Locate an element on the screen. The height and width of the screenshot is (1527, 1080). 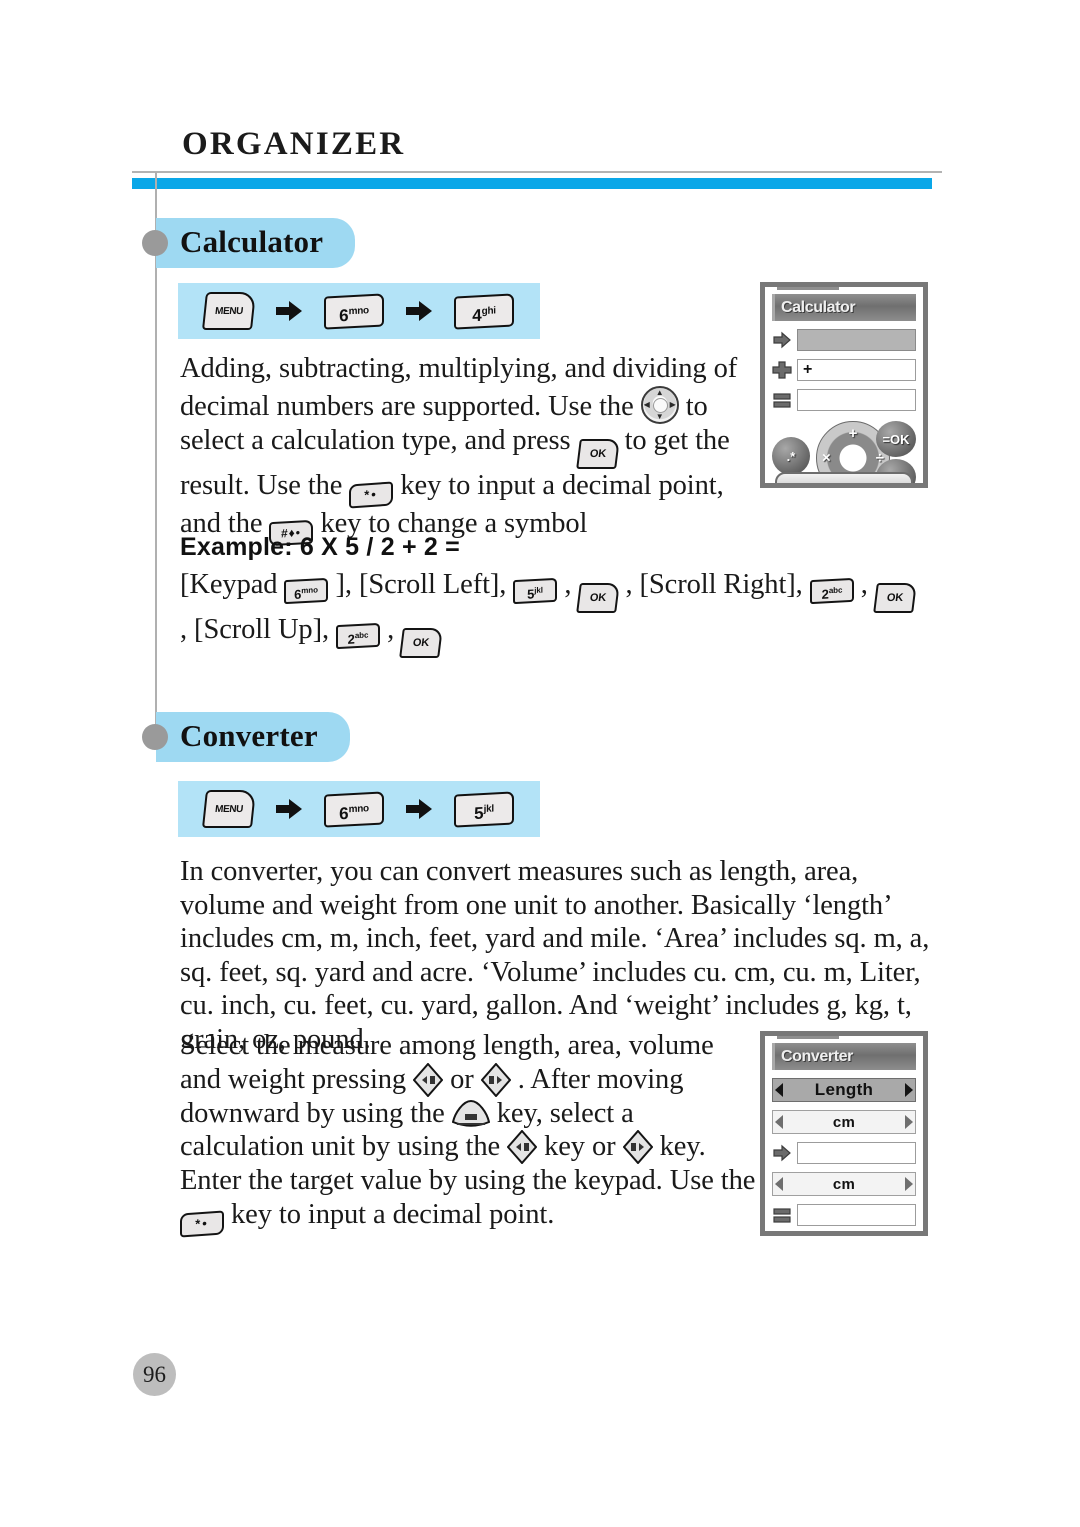
converter-from-unit-row: cm is located at coordinates (844, 1122).